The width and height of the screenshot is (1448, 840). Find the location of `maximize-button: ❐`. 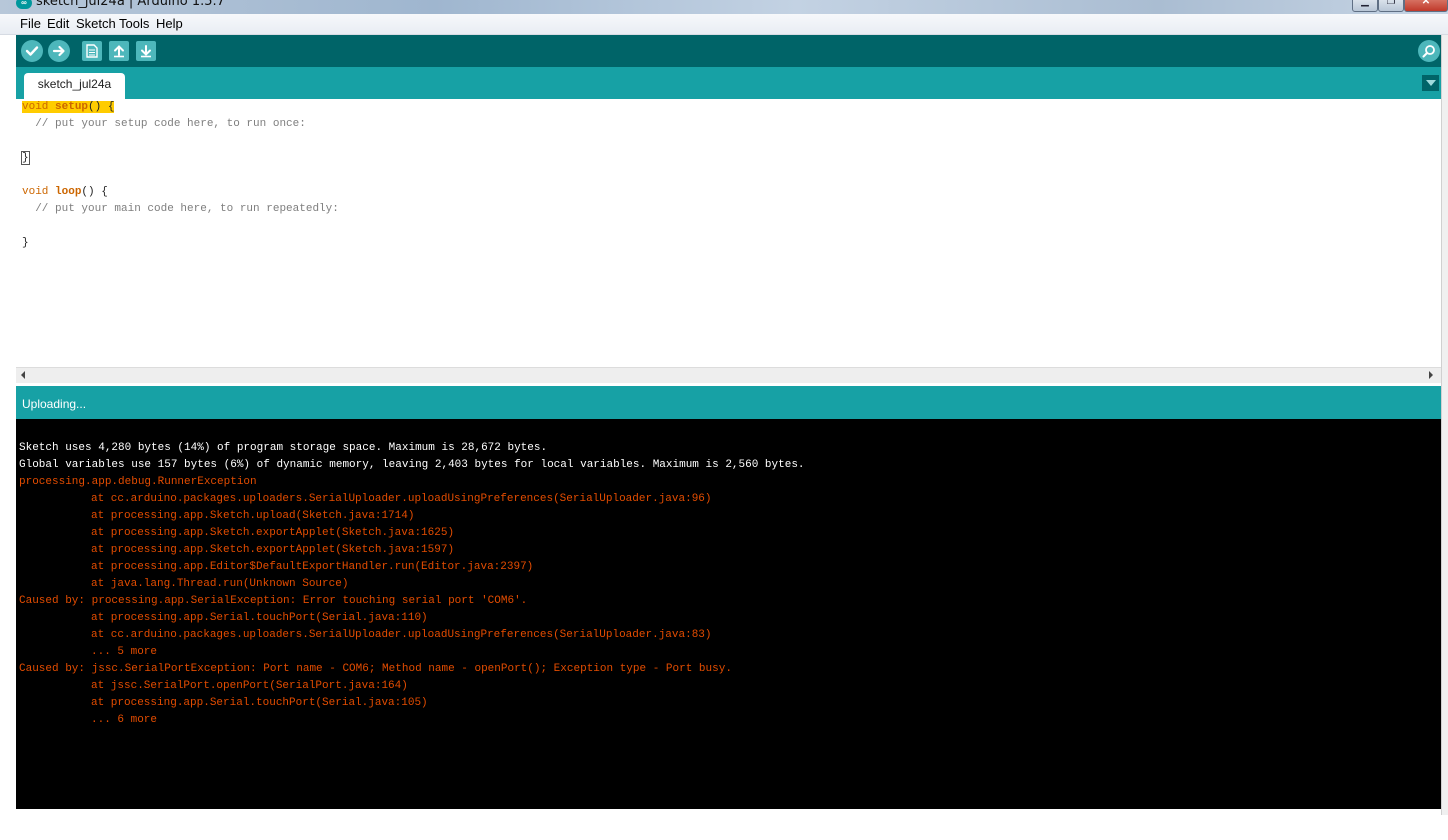

maximize-button: ❐ is located at coordinates (1391, 6).